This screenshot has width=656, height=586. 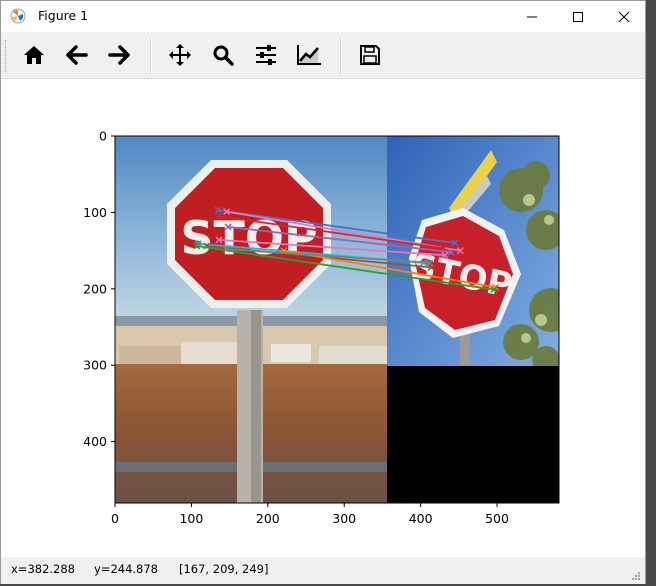 What do you see at coordinates (115, 518) in the screenshot?
I see `x-tick-label: 0` at bounding box center [115, 518].